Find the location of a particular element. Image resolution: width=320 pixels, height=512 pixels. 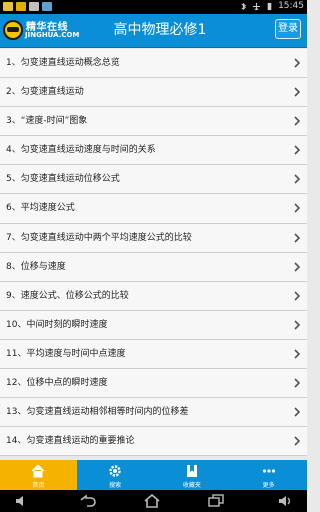

tab-search: 搜索 is located at coordinates (115, 475).